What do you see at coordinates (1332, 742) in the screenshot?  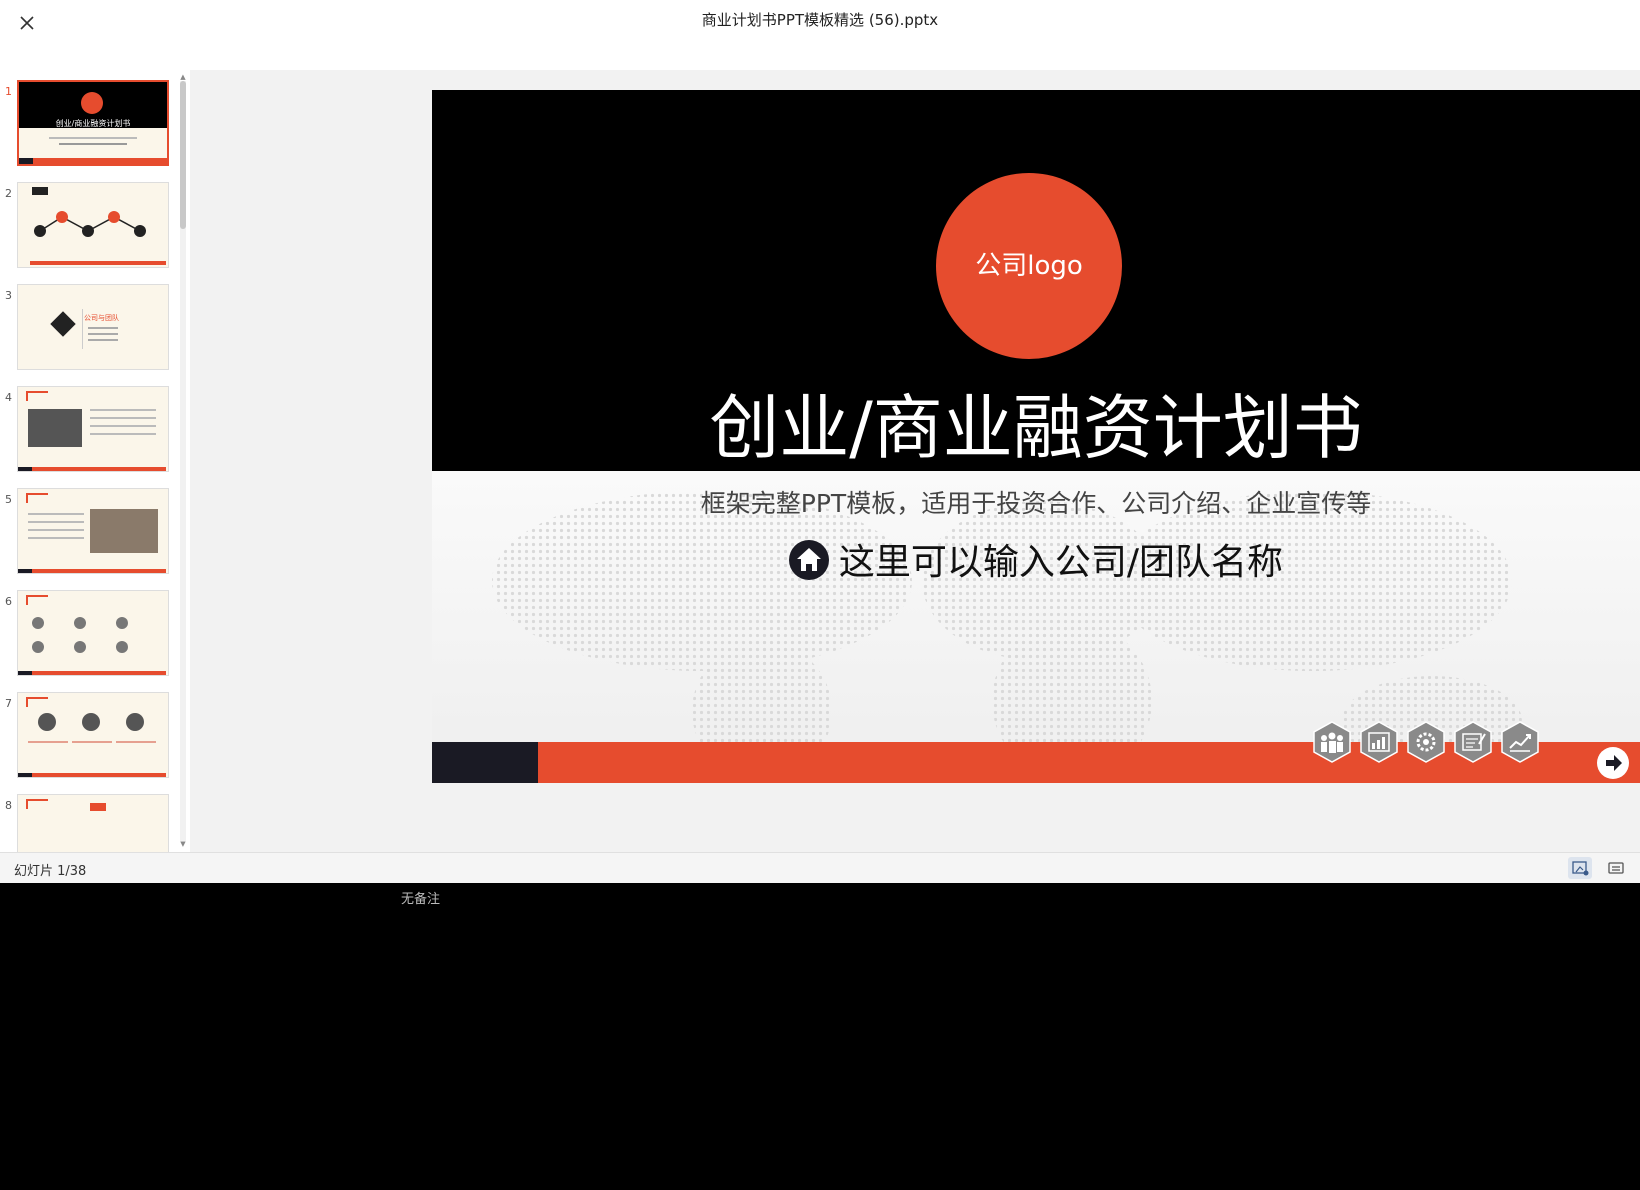 I see `team-icon` at bounding box center [1332, 742].